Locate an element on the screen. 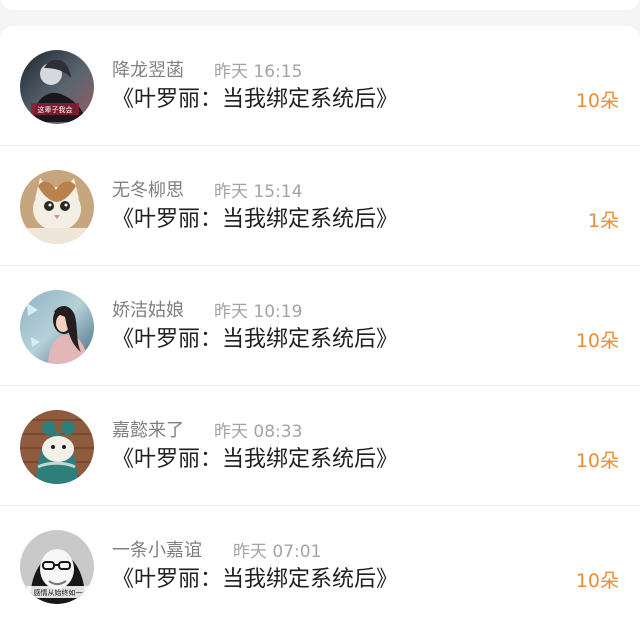  user-avatar-1: 这辈子我会 is located at coordinates (57, 87).